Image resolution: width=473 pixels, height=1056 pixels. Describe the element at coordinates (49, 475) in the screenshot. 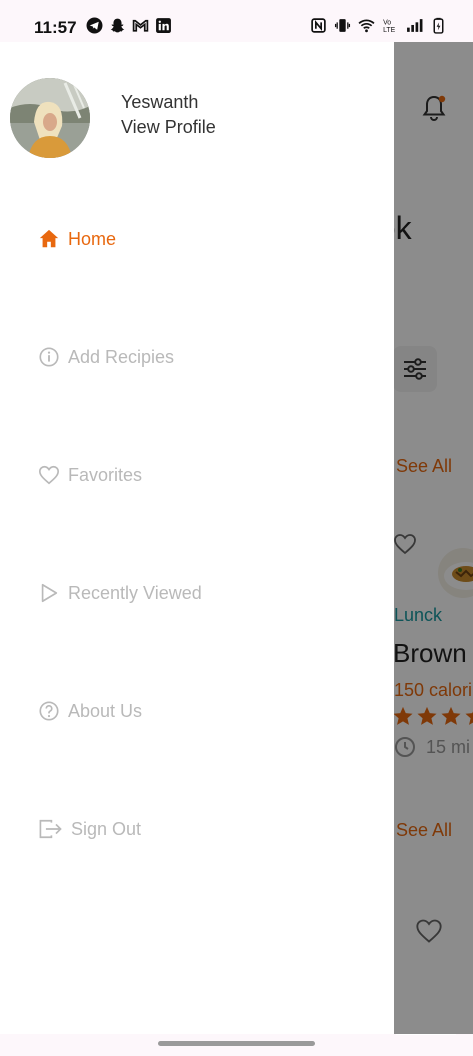

I see `heart-icon` at that location.